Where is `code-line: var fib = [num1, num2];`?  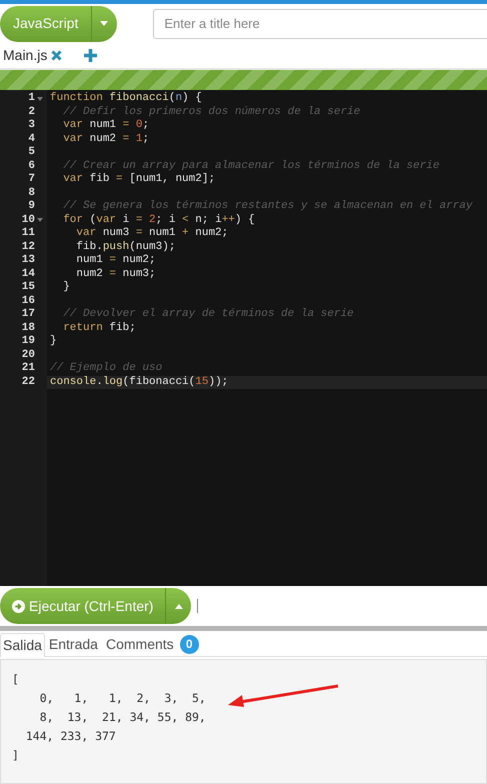 code-line: var fib = [num1, num2]; is located at coordinates (139, 179).